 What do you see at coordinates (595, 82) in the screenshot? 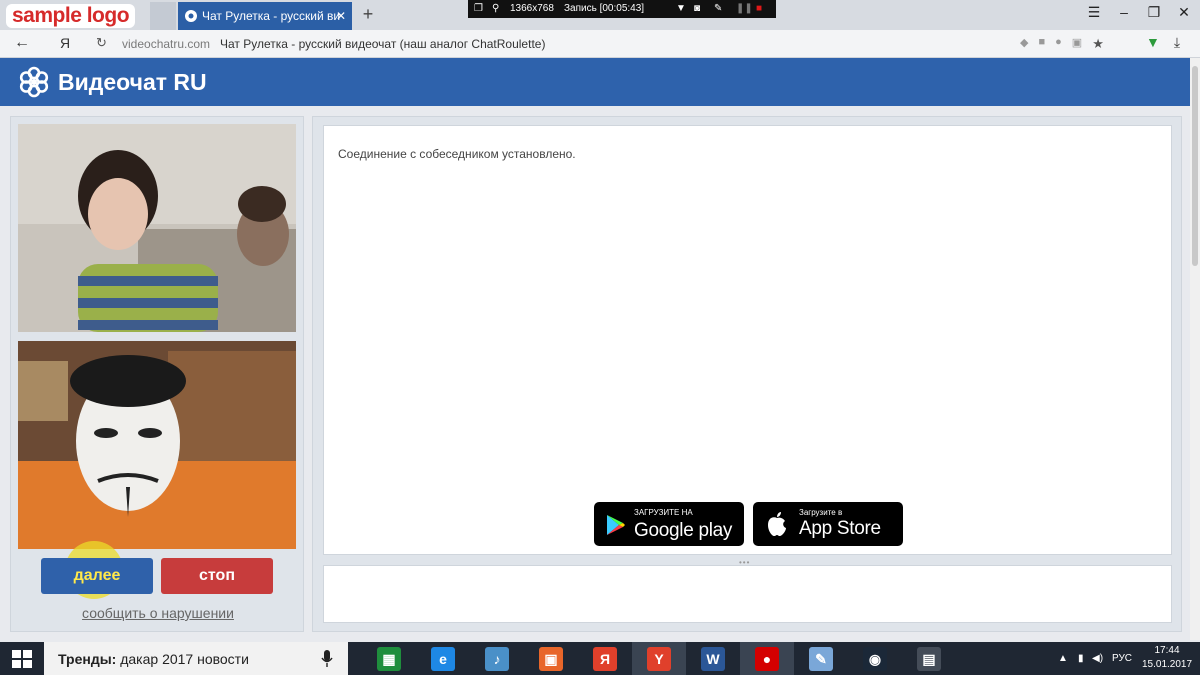
I see `site-header: Видеочат RU` at bounding box center [595, 82].